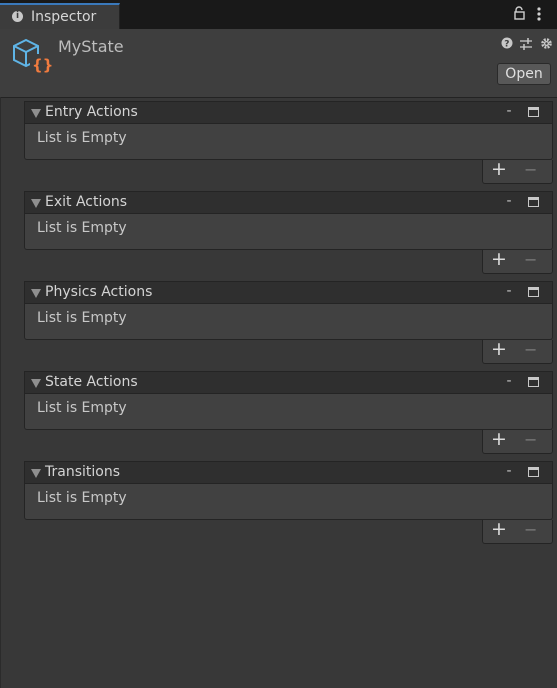  I want to click on section-header: Transitions -, so click(288, 472).